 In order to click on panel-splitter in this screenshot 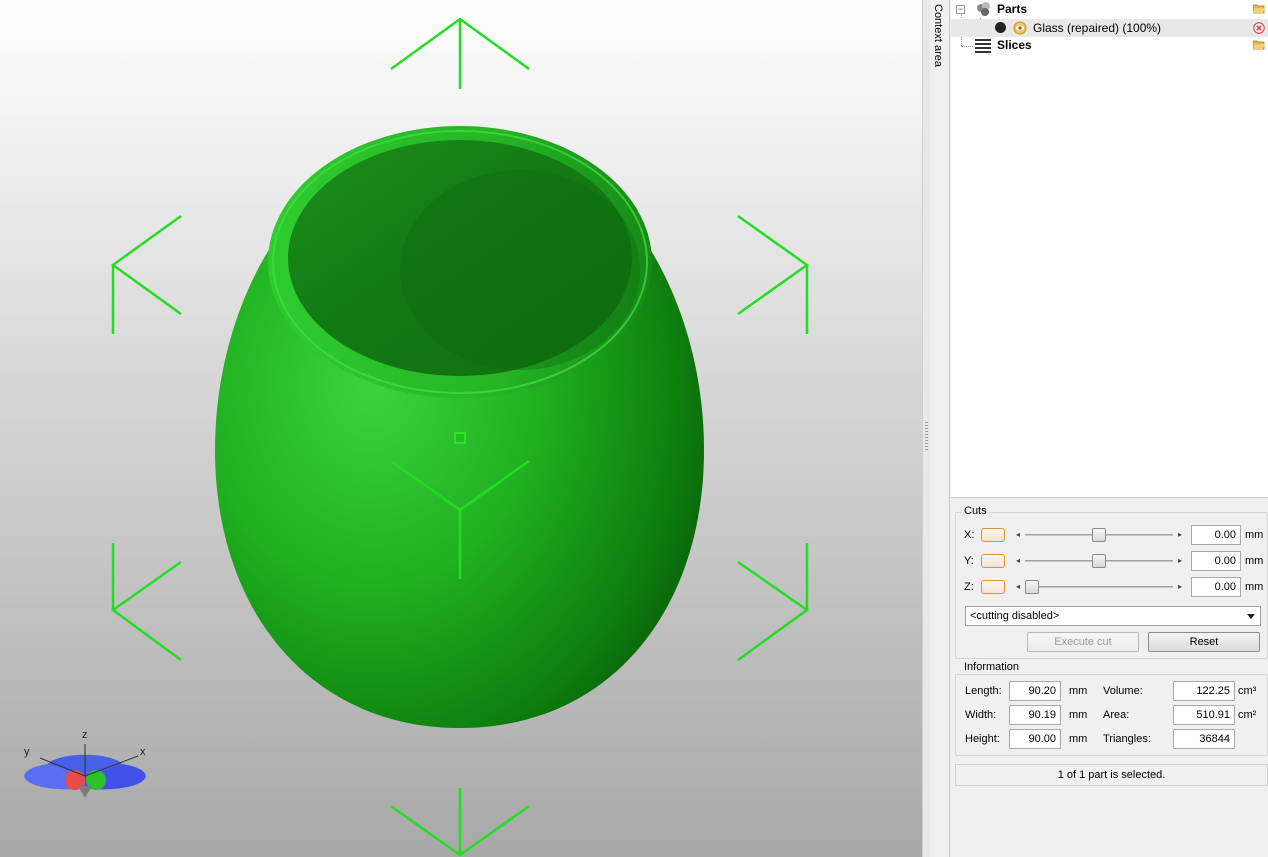, I will do `click(926, 428)`.